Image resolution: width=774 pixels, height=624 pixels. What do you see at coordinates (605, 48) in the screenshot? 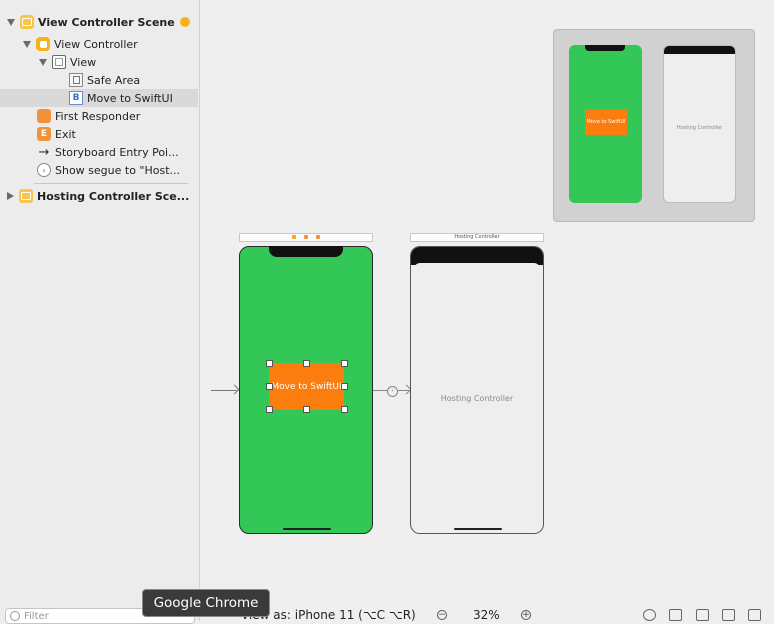
I see `minimap-notch` at bounding box center [605, 48].